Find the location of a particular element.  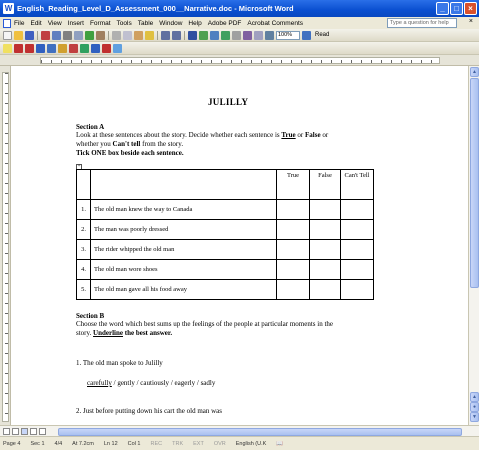

document-map-icon is located at coordinates (258, 35).